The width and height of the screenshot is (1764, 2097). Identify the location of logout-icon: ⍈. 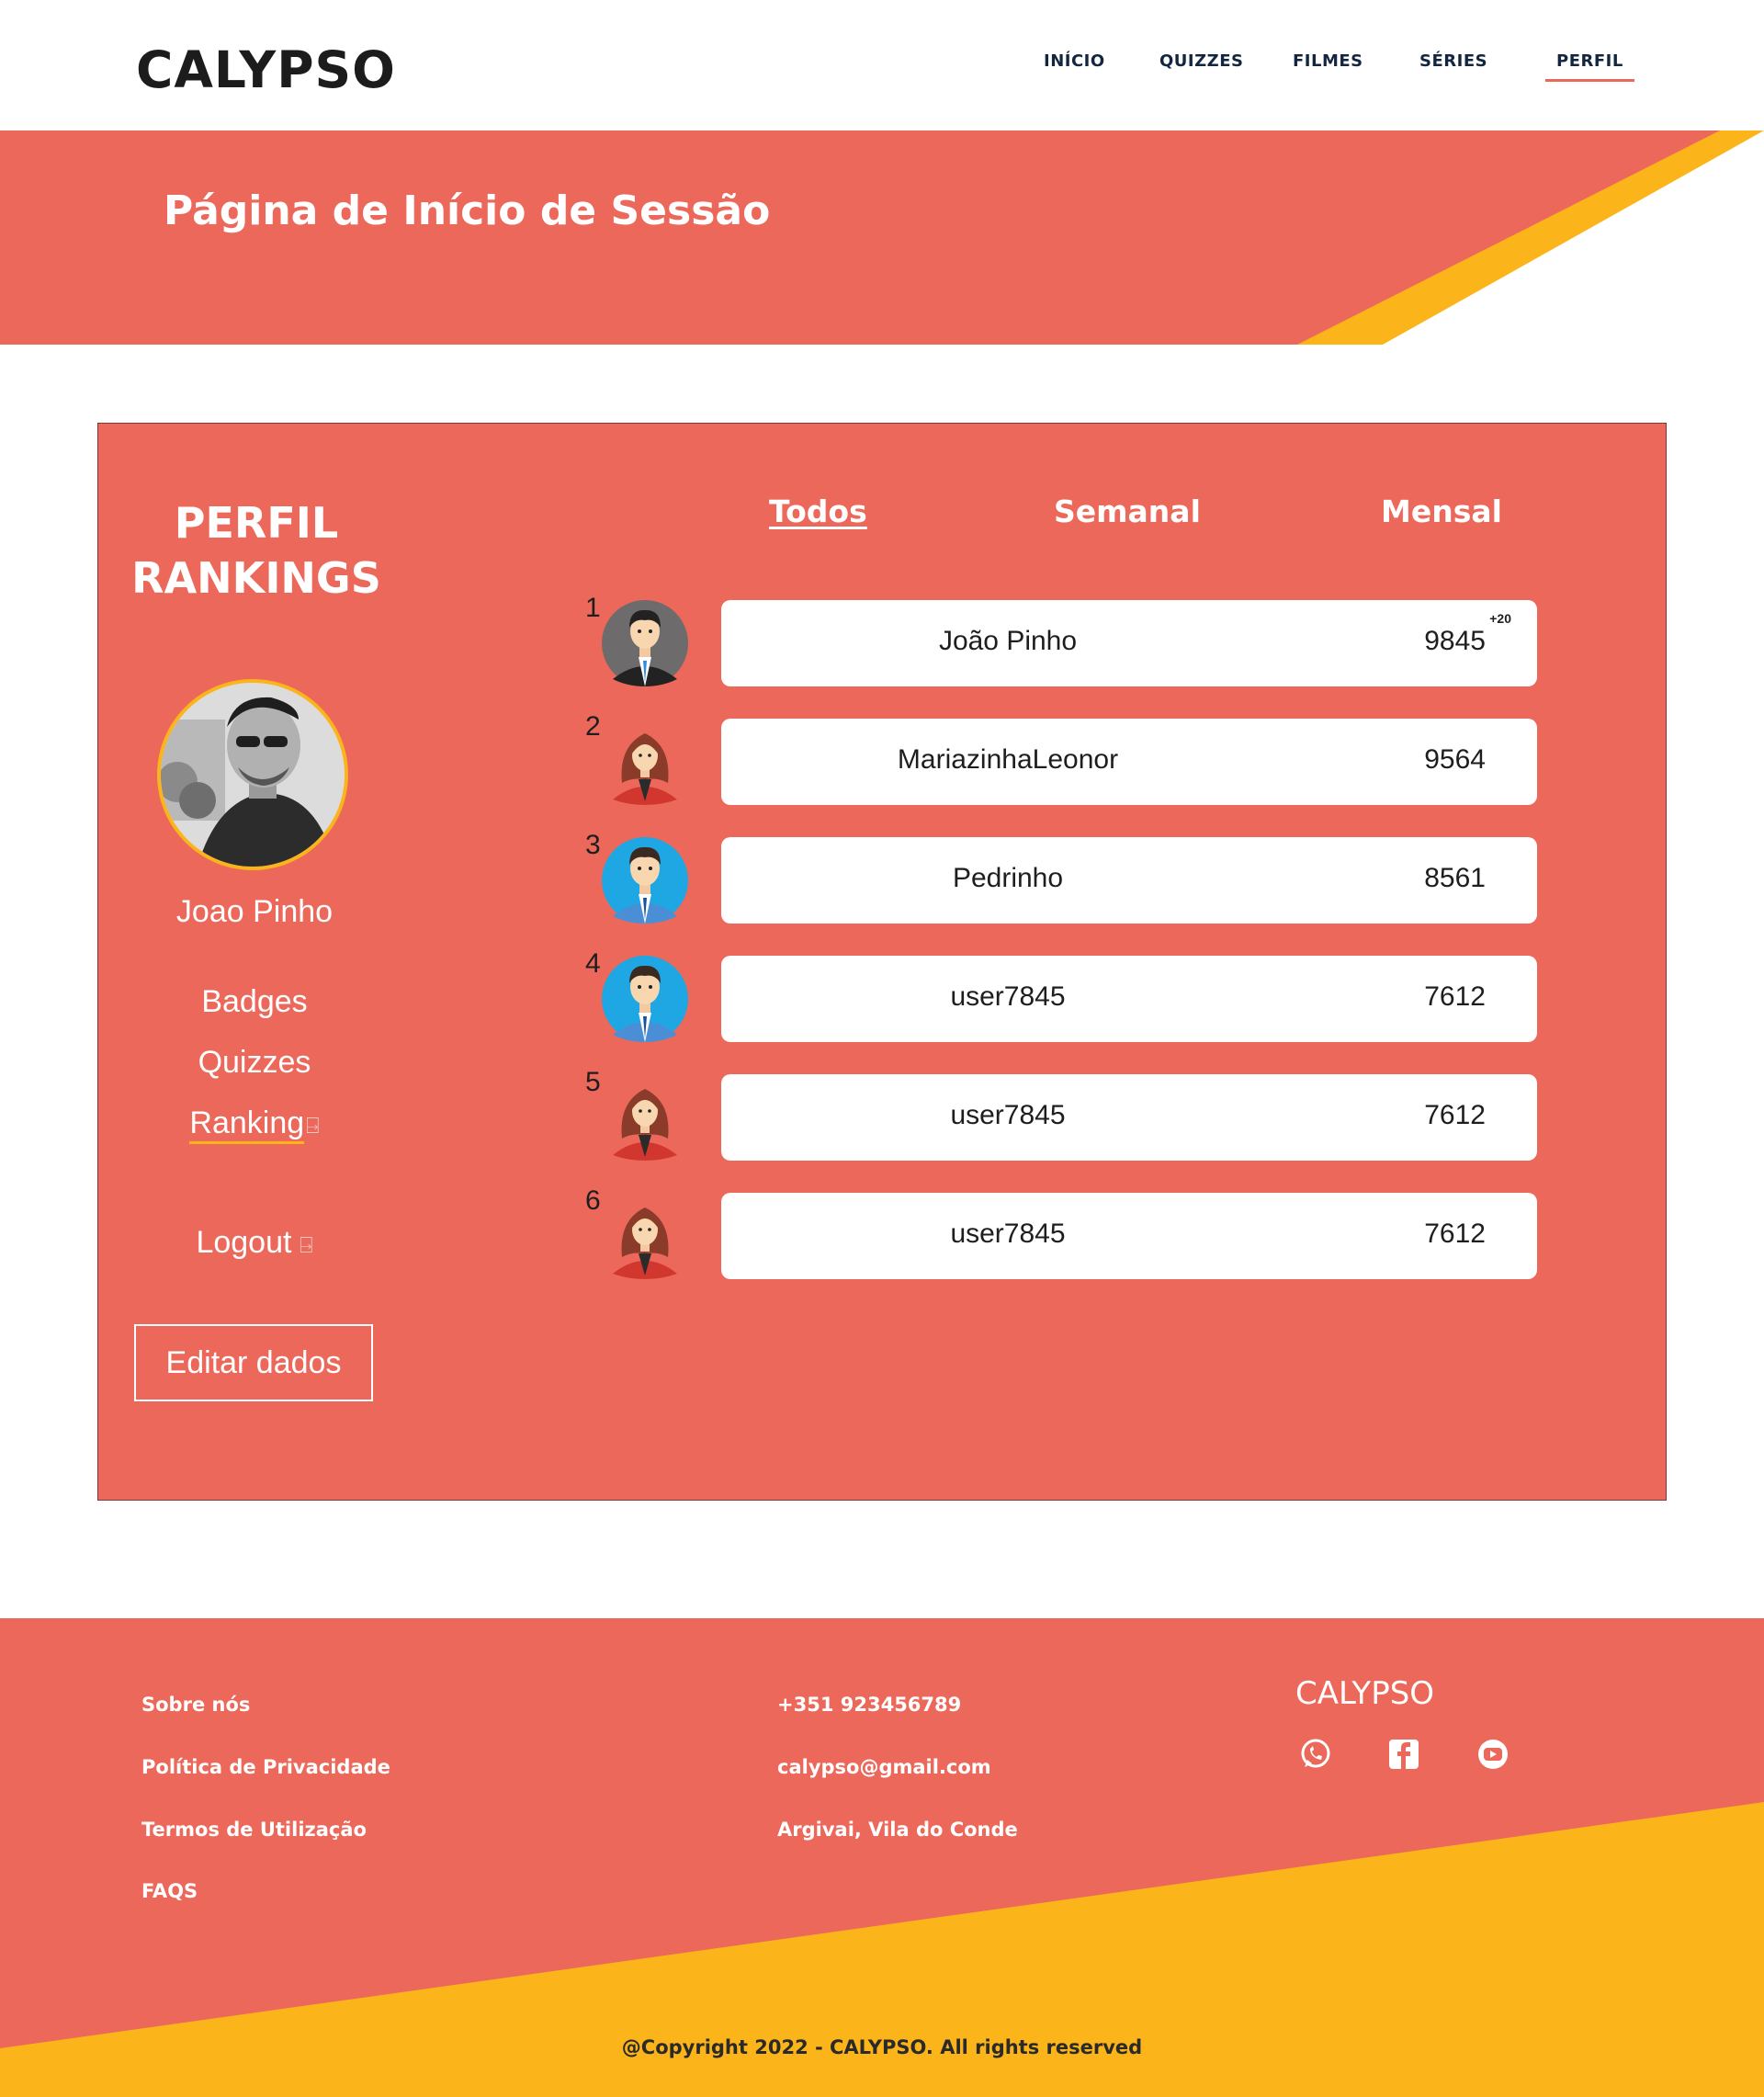
(303, 1246).